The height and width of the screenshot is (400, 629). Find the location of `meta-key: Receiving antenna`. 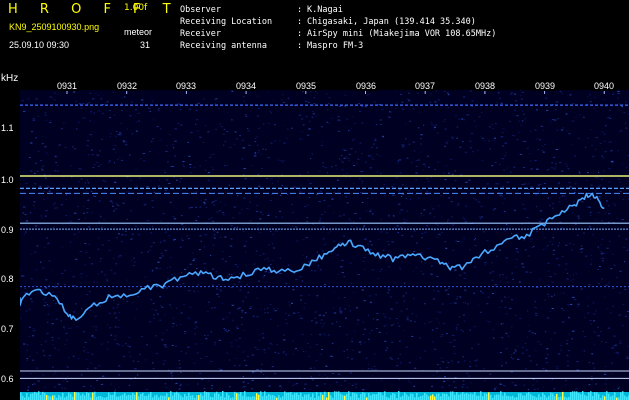

meta-key: Receiving antenna is located at coordinates (223, 46).